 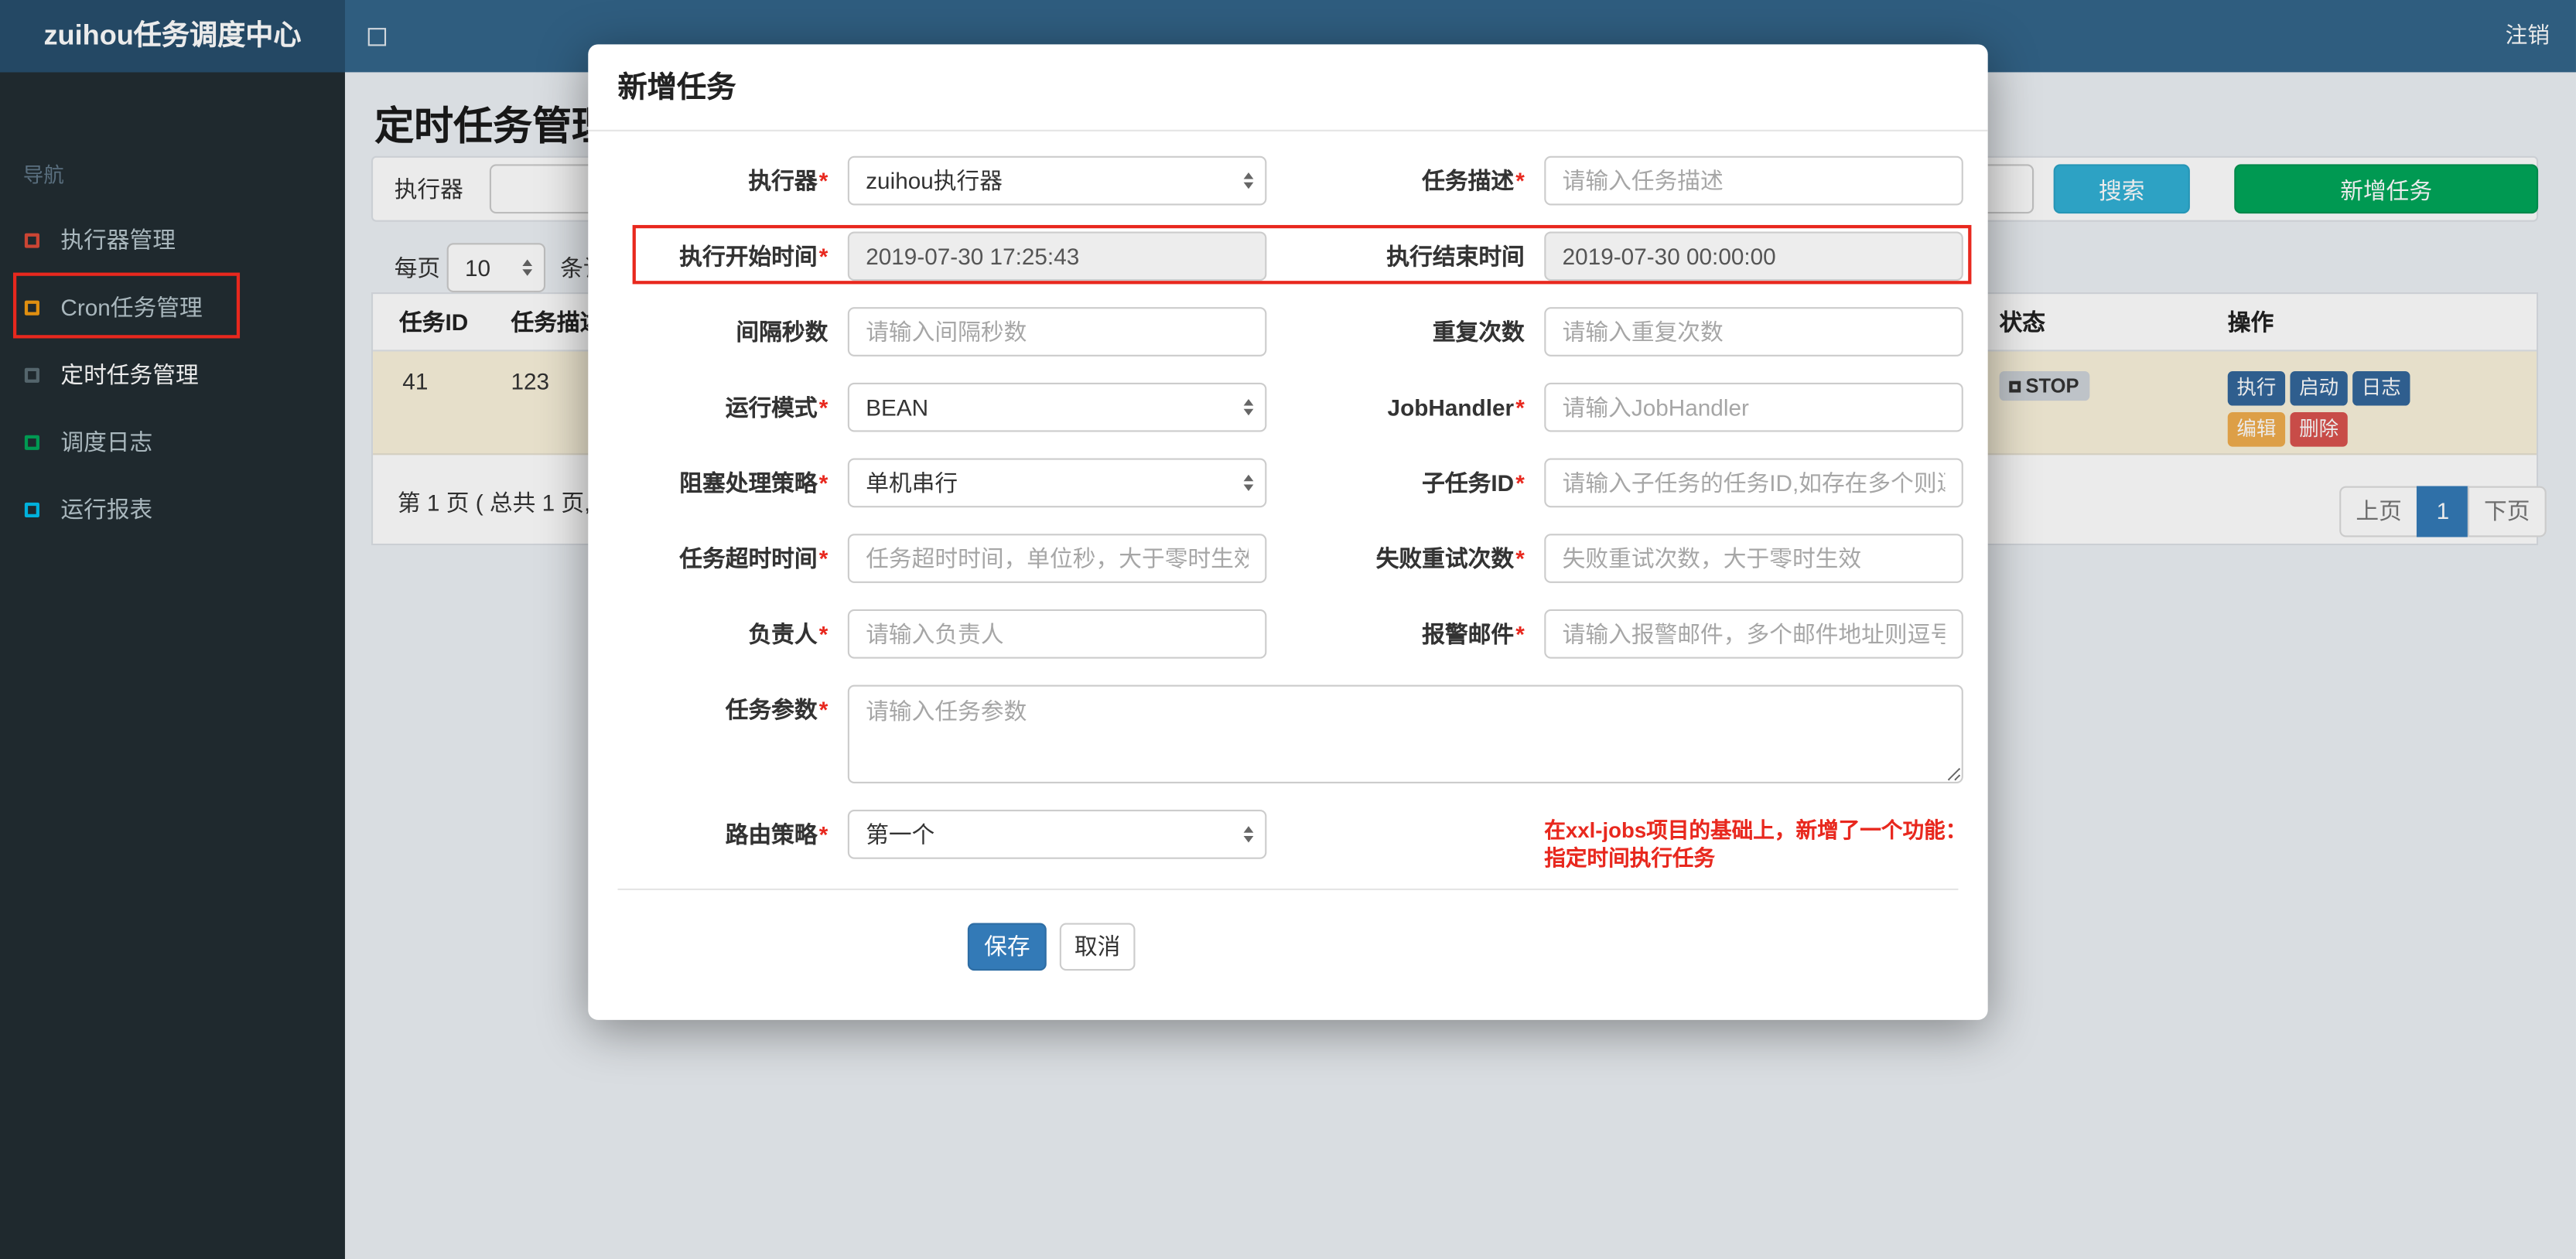 I want to click on feature-note-line2: 指定时间执行任务, so click(x=1630, y=858).